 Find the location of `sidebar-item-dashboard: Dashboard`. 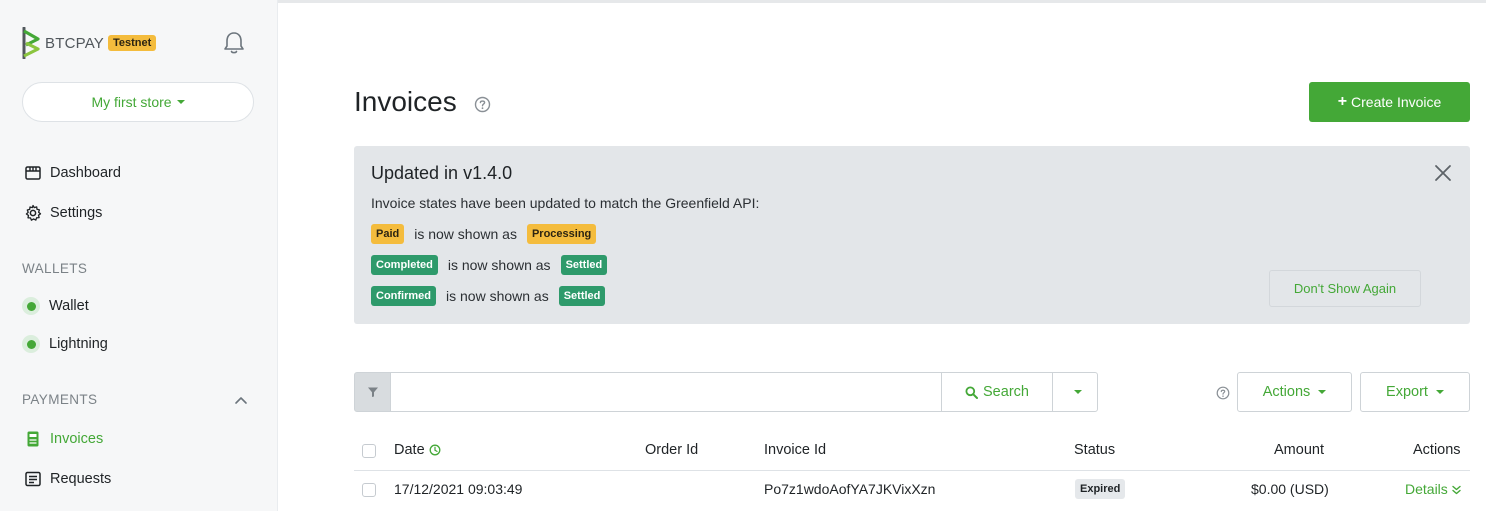

sidebar-item-dashboard: Dashboard is located at coordinates (72, 173).